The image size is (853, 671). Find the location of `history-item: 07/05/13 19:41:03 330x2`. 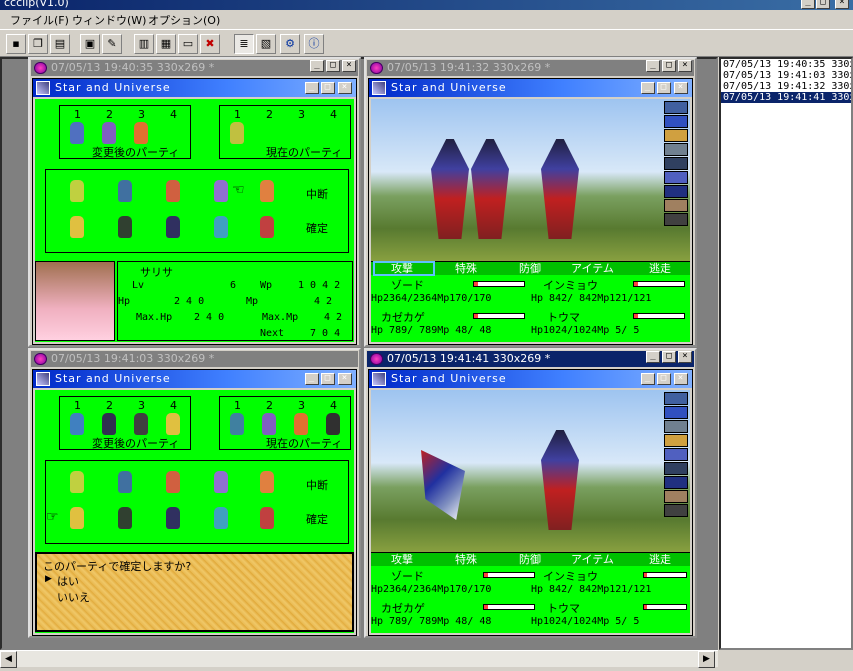

history-item: 07/05/13 19:41:03 330x2 is located at coordinates (786, 75).